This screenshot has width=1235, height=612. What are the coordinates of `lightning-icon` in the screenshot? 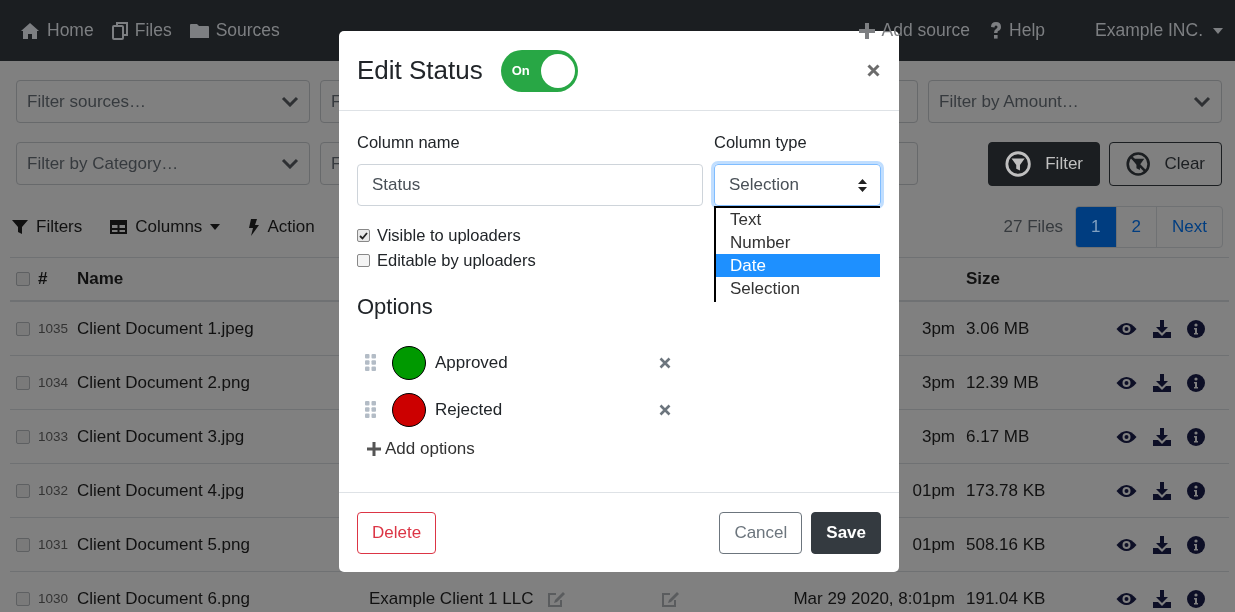 It's located at (254, 227).